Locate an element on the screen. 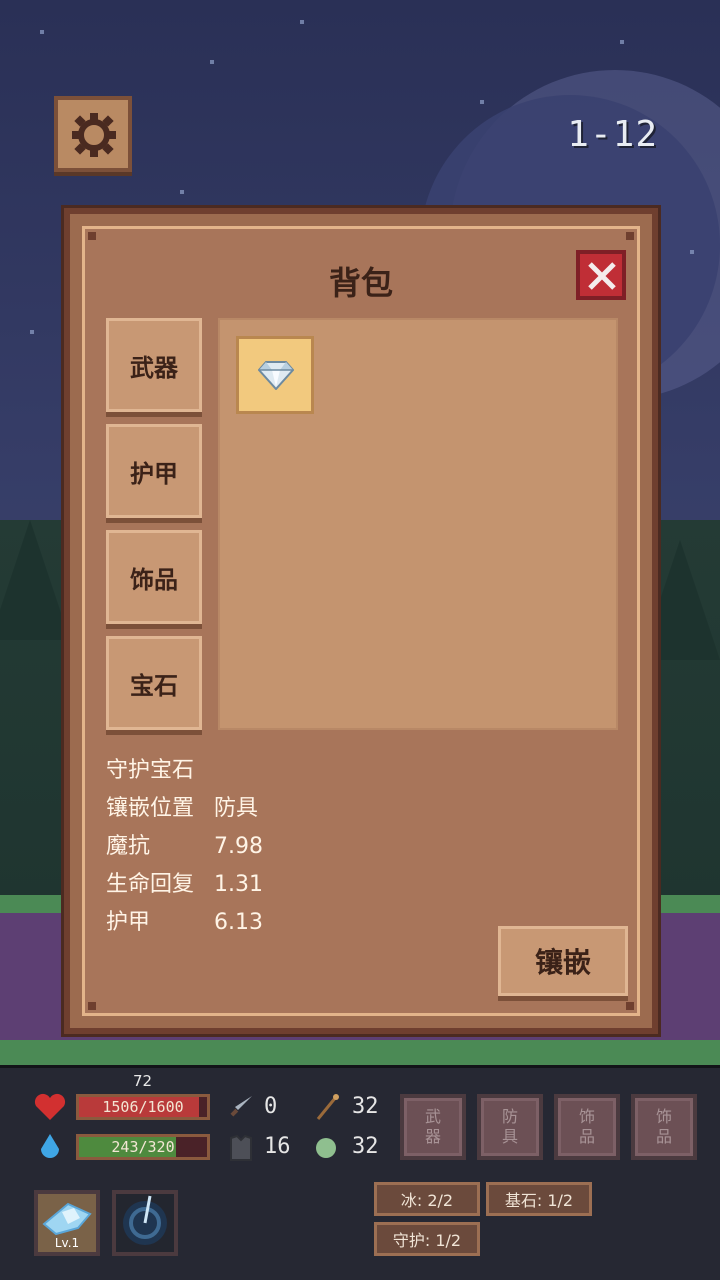 Image resolution: width=720 pixels, height=1280 pixels. detail-row: 生命回复 1.31 is located at coordinates (184, 885).